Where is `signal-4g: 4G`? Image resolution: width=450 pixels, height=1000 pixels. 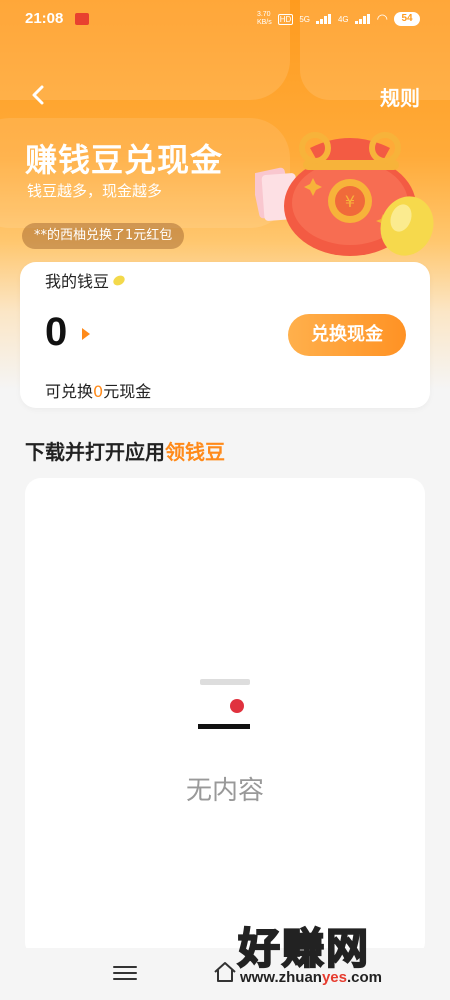
signal-4g: 4G is located at coordinates (343, 19).